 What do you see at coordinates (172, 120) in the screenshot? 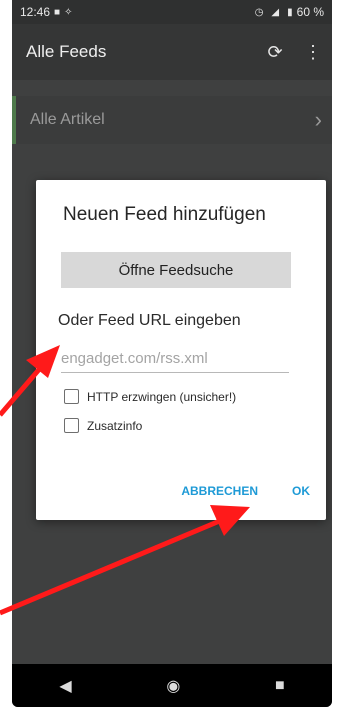
I see `list-item: Alle Artikel ›` at bounding box center [172, 120].